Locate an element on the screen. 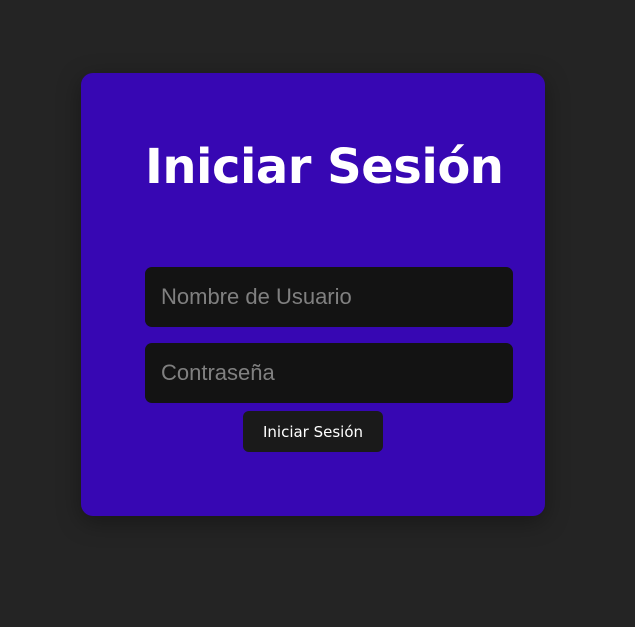 The image size is (635, 627). username-input is located at coordinates (329, 297).